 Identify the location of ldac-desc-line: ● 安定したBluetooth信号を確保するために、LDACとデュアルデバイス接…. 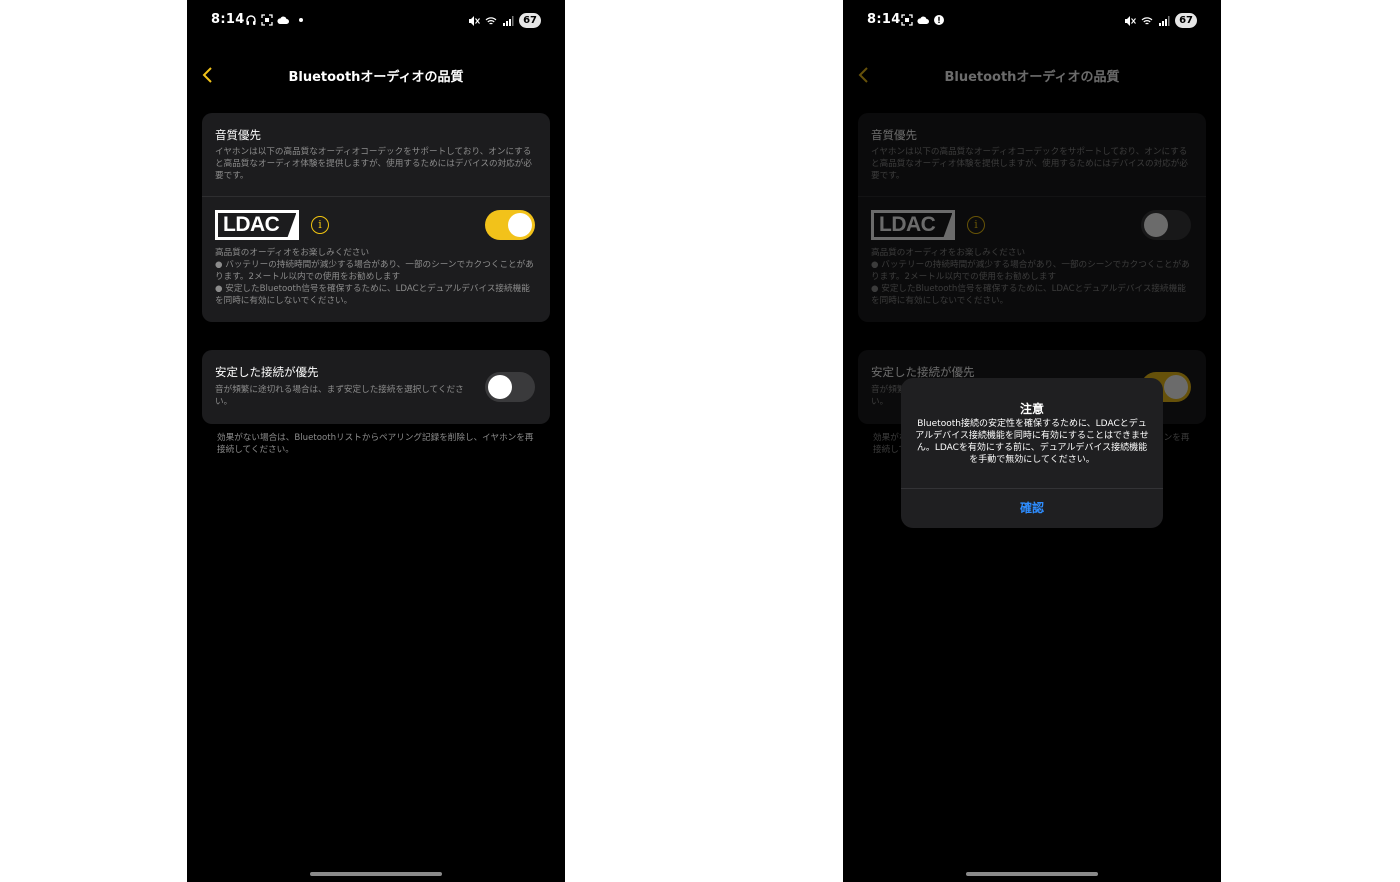
(372, 295).